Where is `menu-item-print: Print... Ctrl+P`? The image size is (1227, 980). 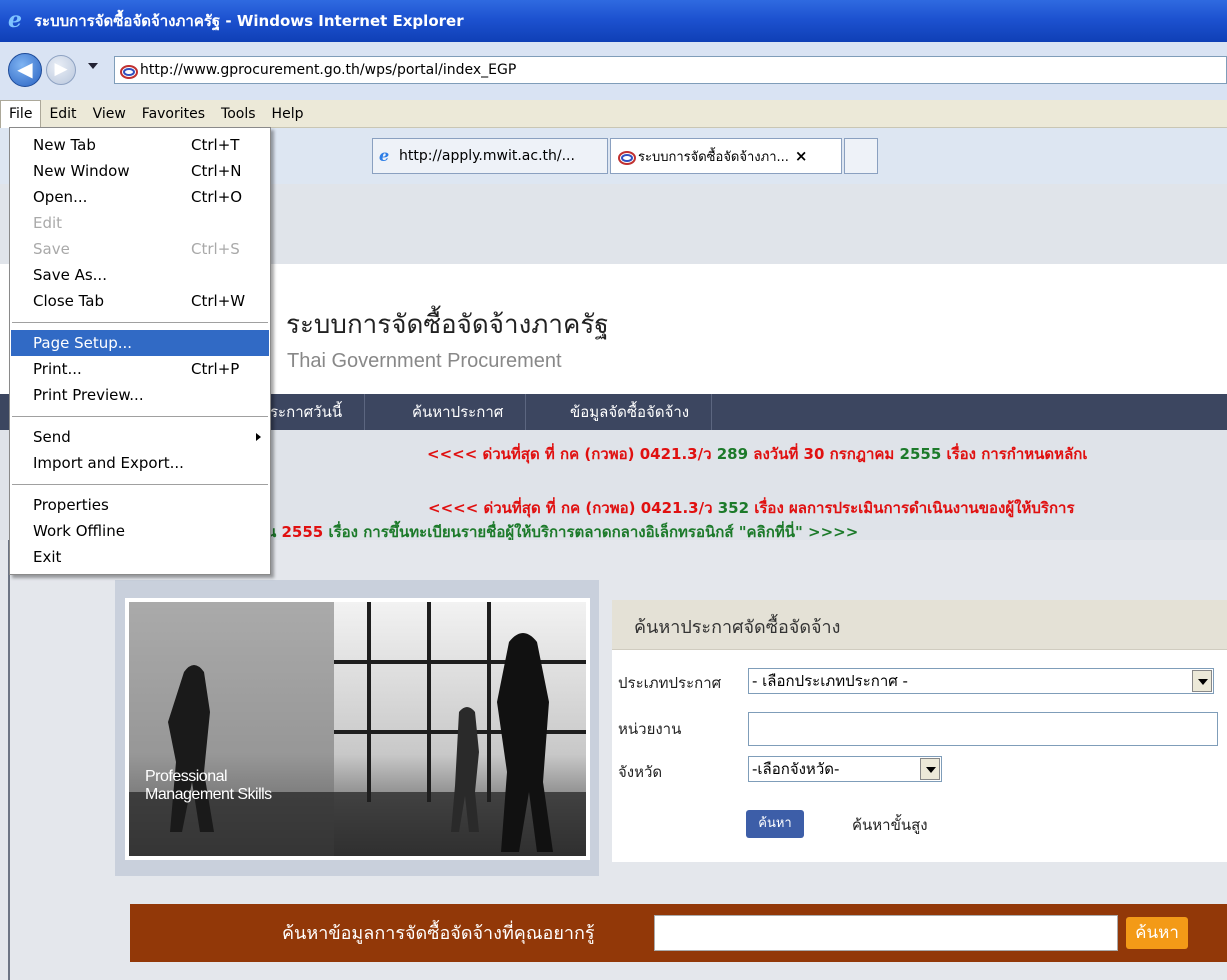
menu-item-print: Print... Ctrl+P is located at coordinates (140, 369).